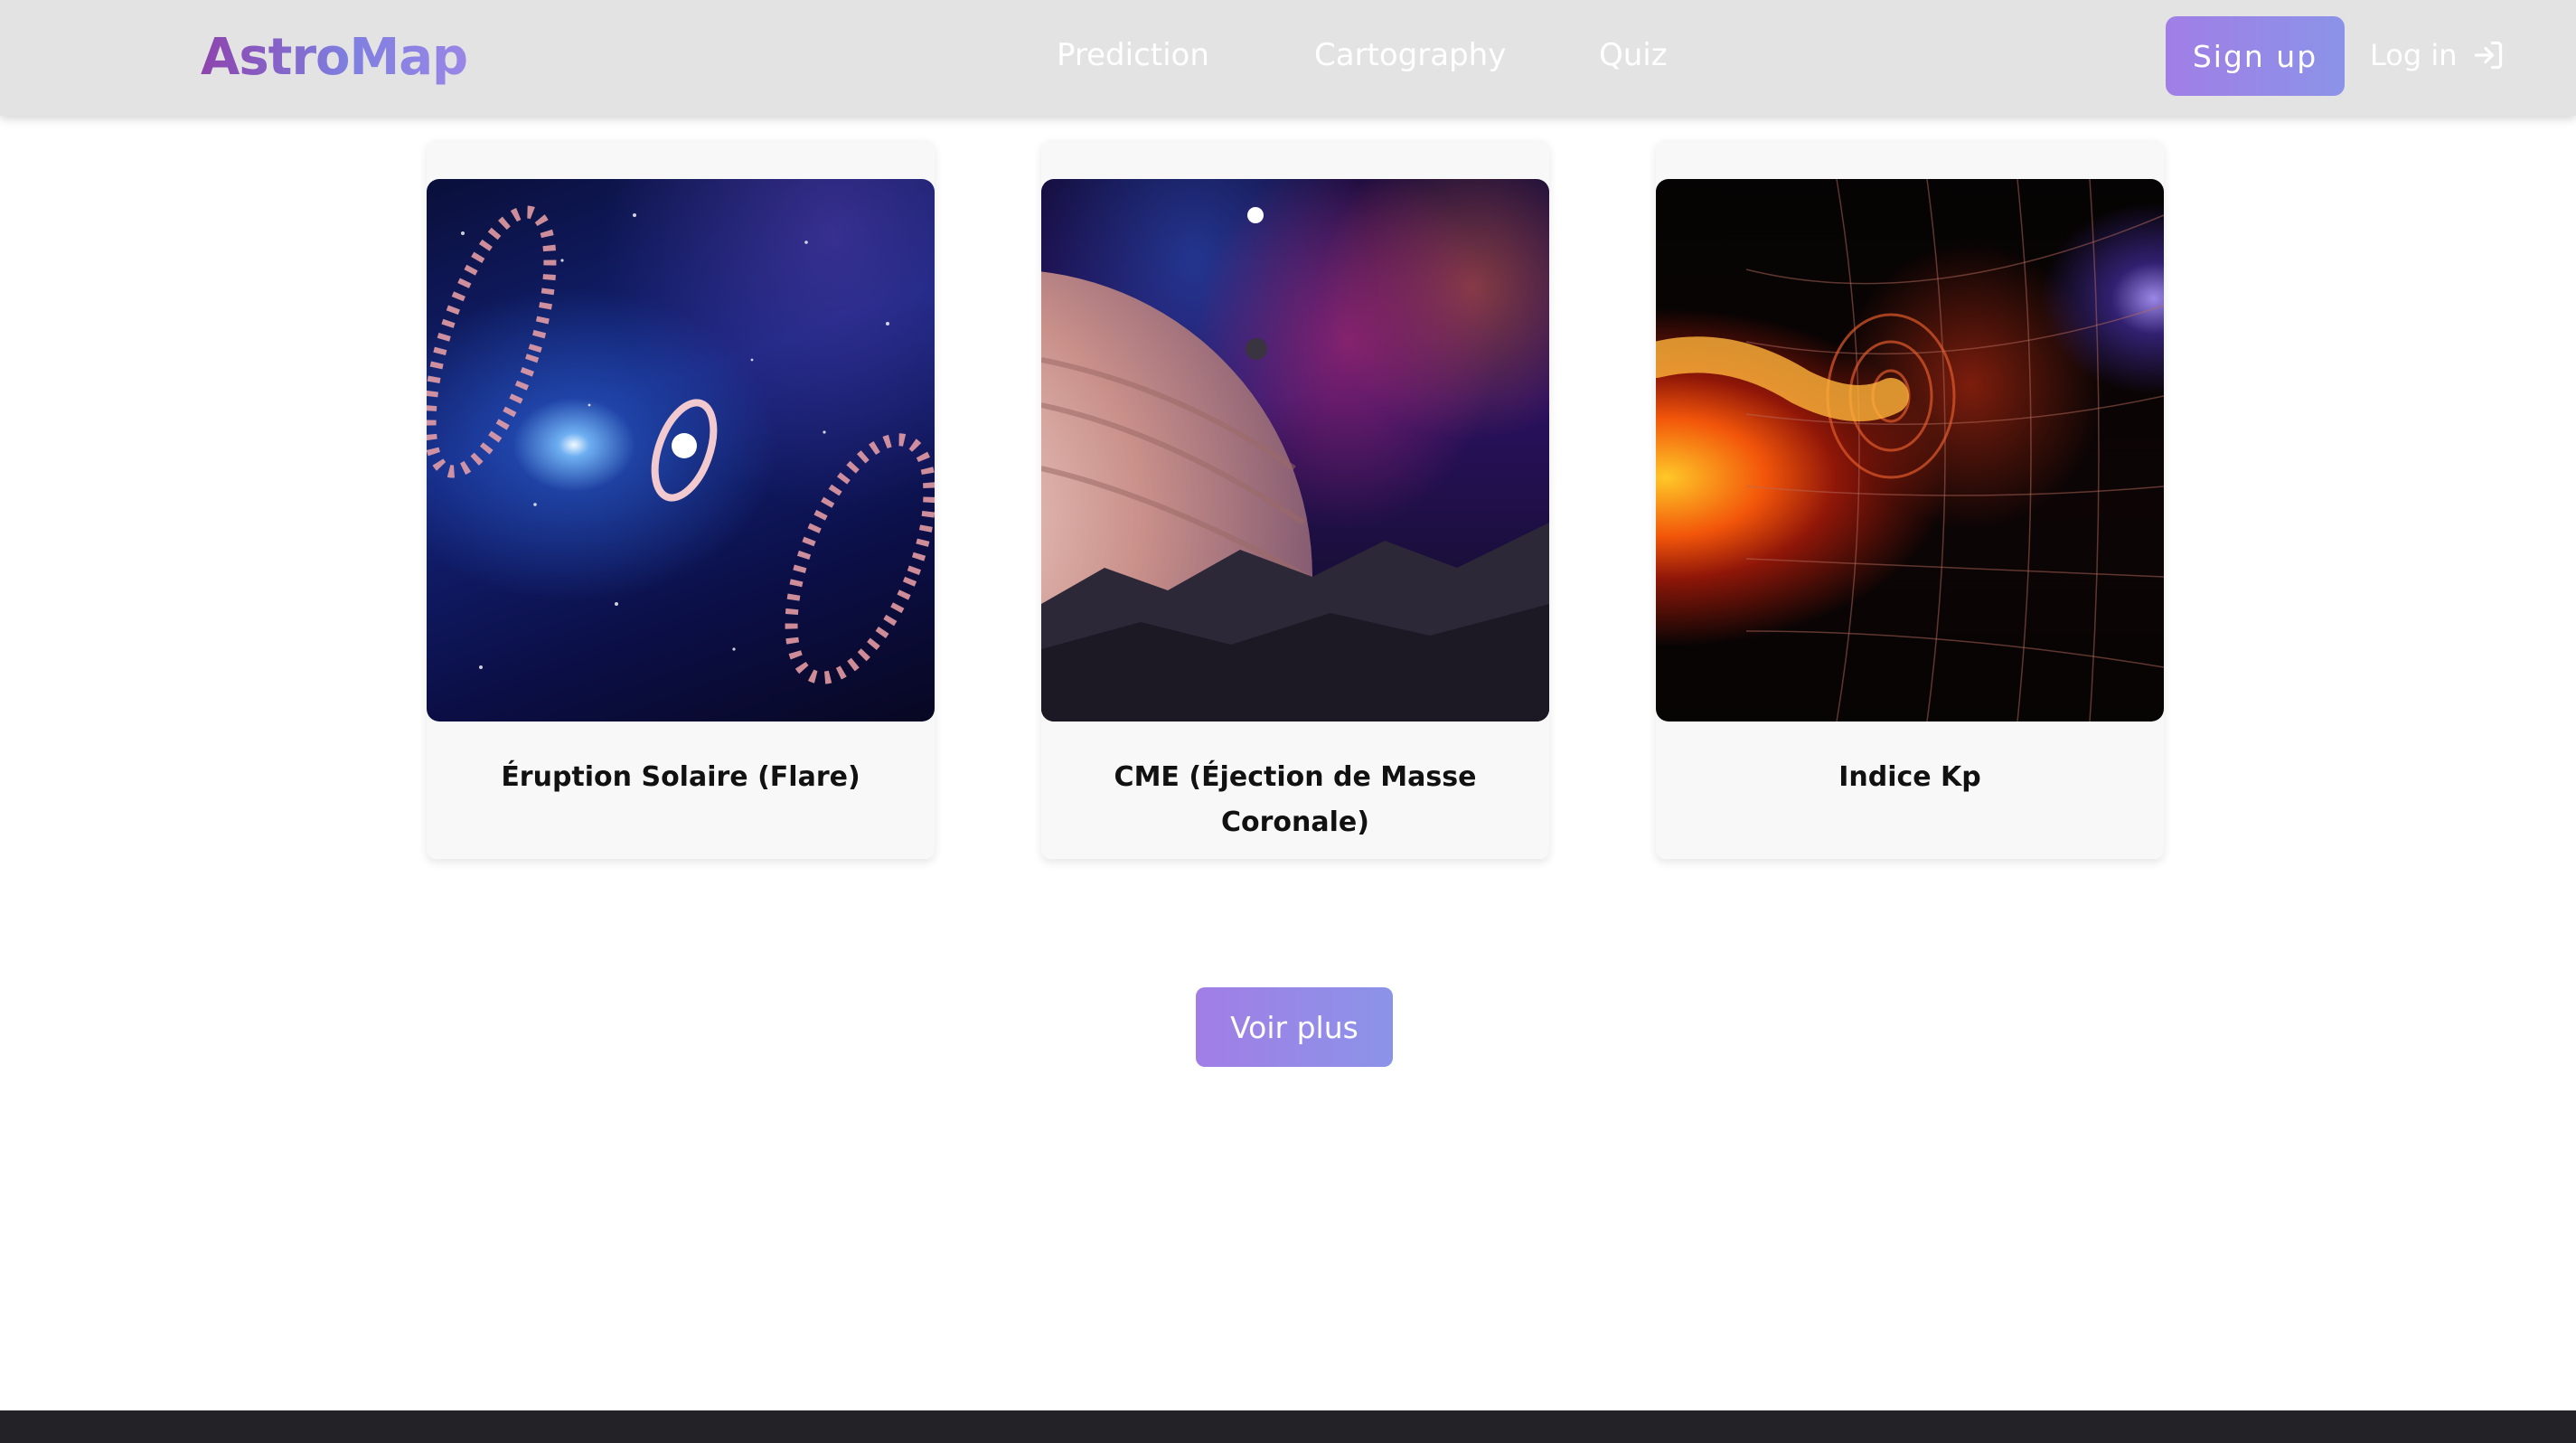 This screenshot has height=1443, width=2576. Describe the element at coordinates (1294, 1027) in the screenshot. I see `voir-plus-button: Voir plus` at that location.